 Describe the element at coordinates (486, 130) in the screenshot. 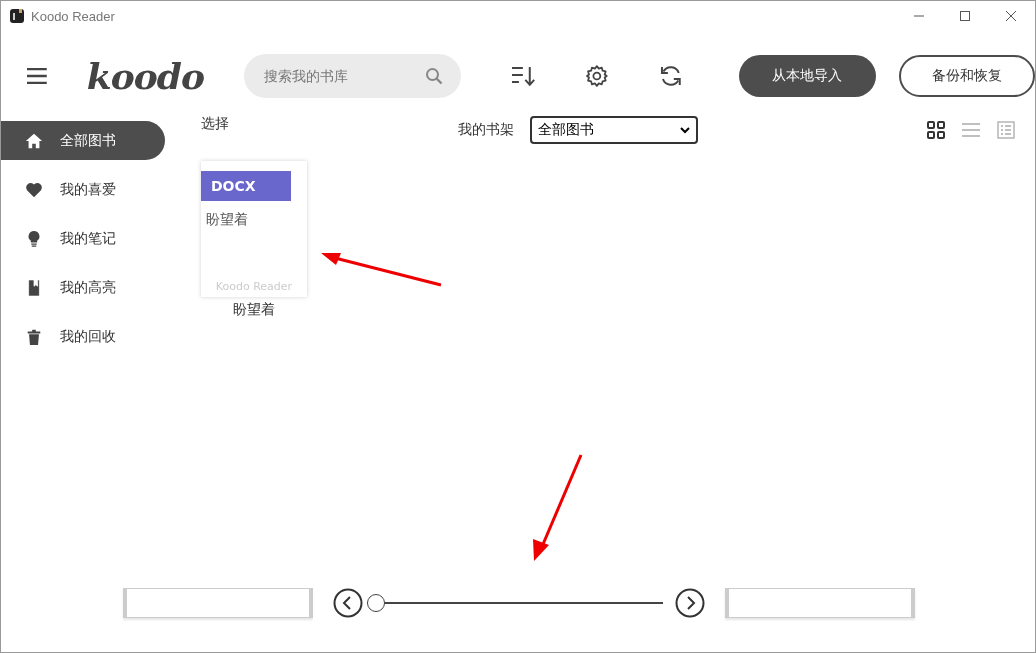

I see `shelf-label: 我的书架` at that location.